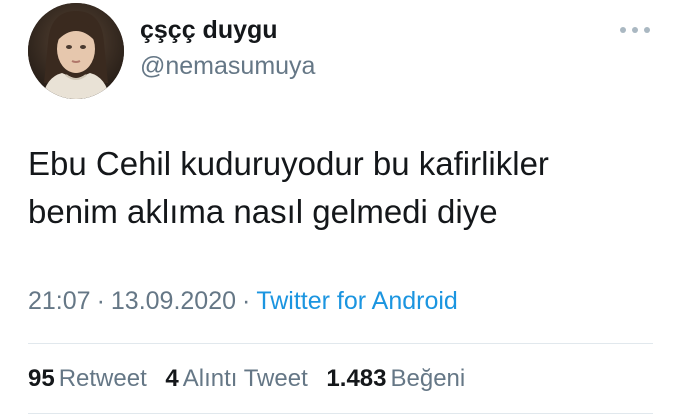 This screenshot has height=418, width=680. What do you see at coordinates (245, 378) in the screenshot?
I see `quote-label: Alıntı Tweet` at bounding box center [245, 378].